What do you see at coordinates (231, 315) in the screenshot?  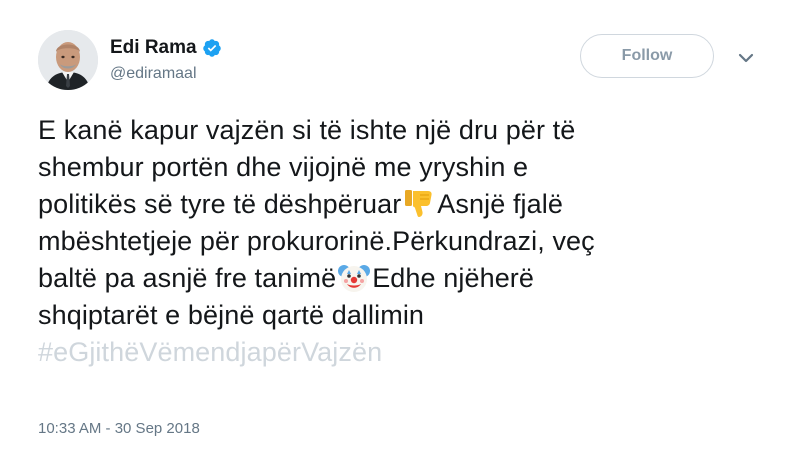 I see `tweet-line: shqiptarët e bëjnë qartë dallimin` at bounding box center [231, 315].